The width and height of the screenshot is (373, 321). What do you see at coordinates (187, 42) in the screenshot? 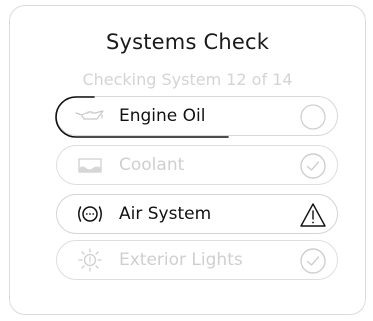
I see `page-title: Systems Check` at bounding box center [187, 42].